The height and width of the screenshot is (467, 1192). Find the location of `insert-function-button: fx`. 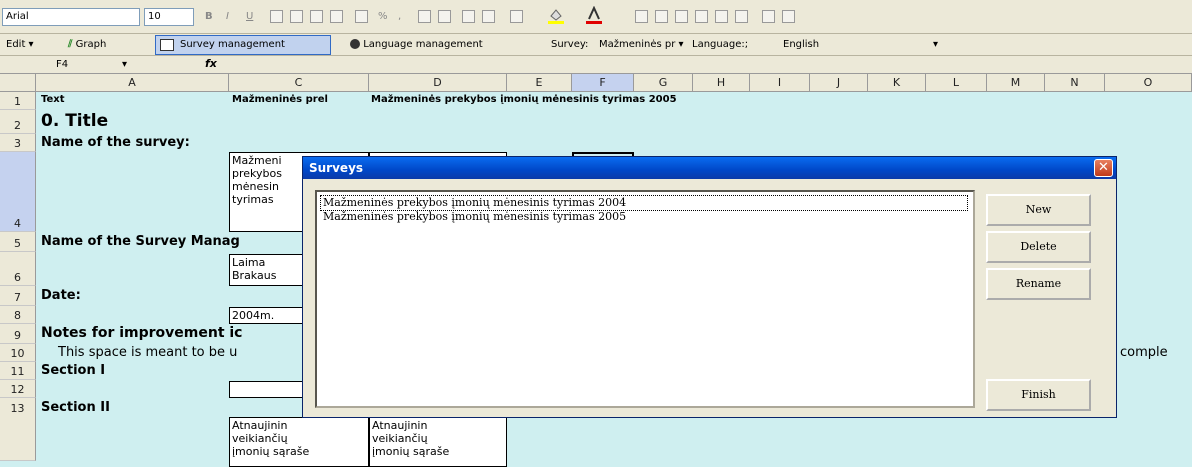

insert-function-button: fx is located at coordinates (211, 63).